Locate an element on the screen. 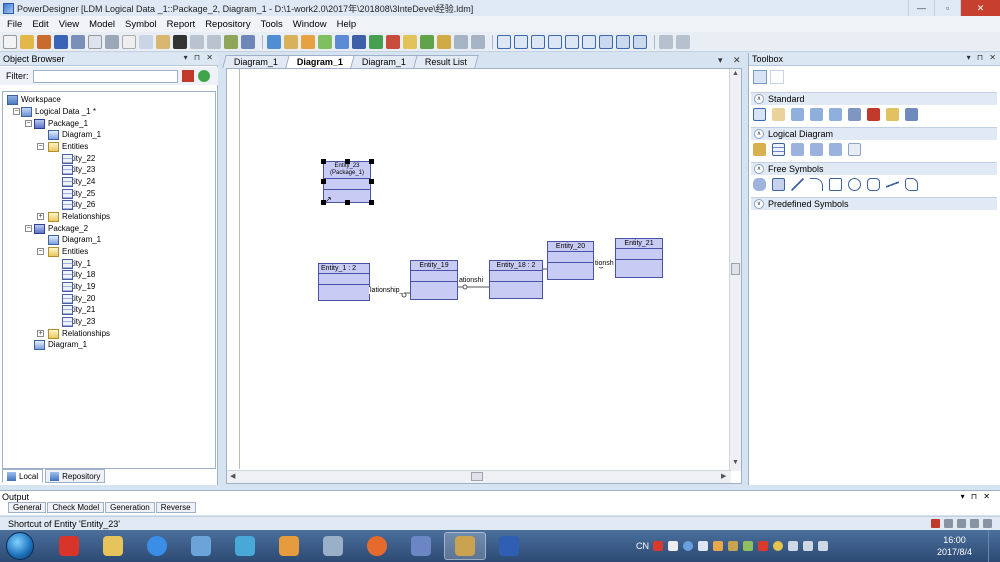  result-list-toggle-icon is located at coordinates (640, 41).